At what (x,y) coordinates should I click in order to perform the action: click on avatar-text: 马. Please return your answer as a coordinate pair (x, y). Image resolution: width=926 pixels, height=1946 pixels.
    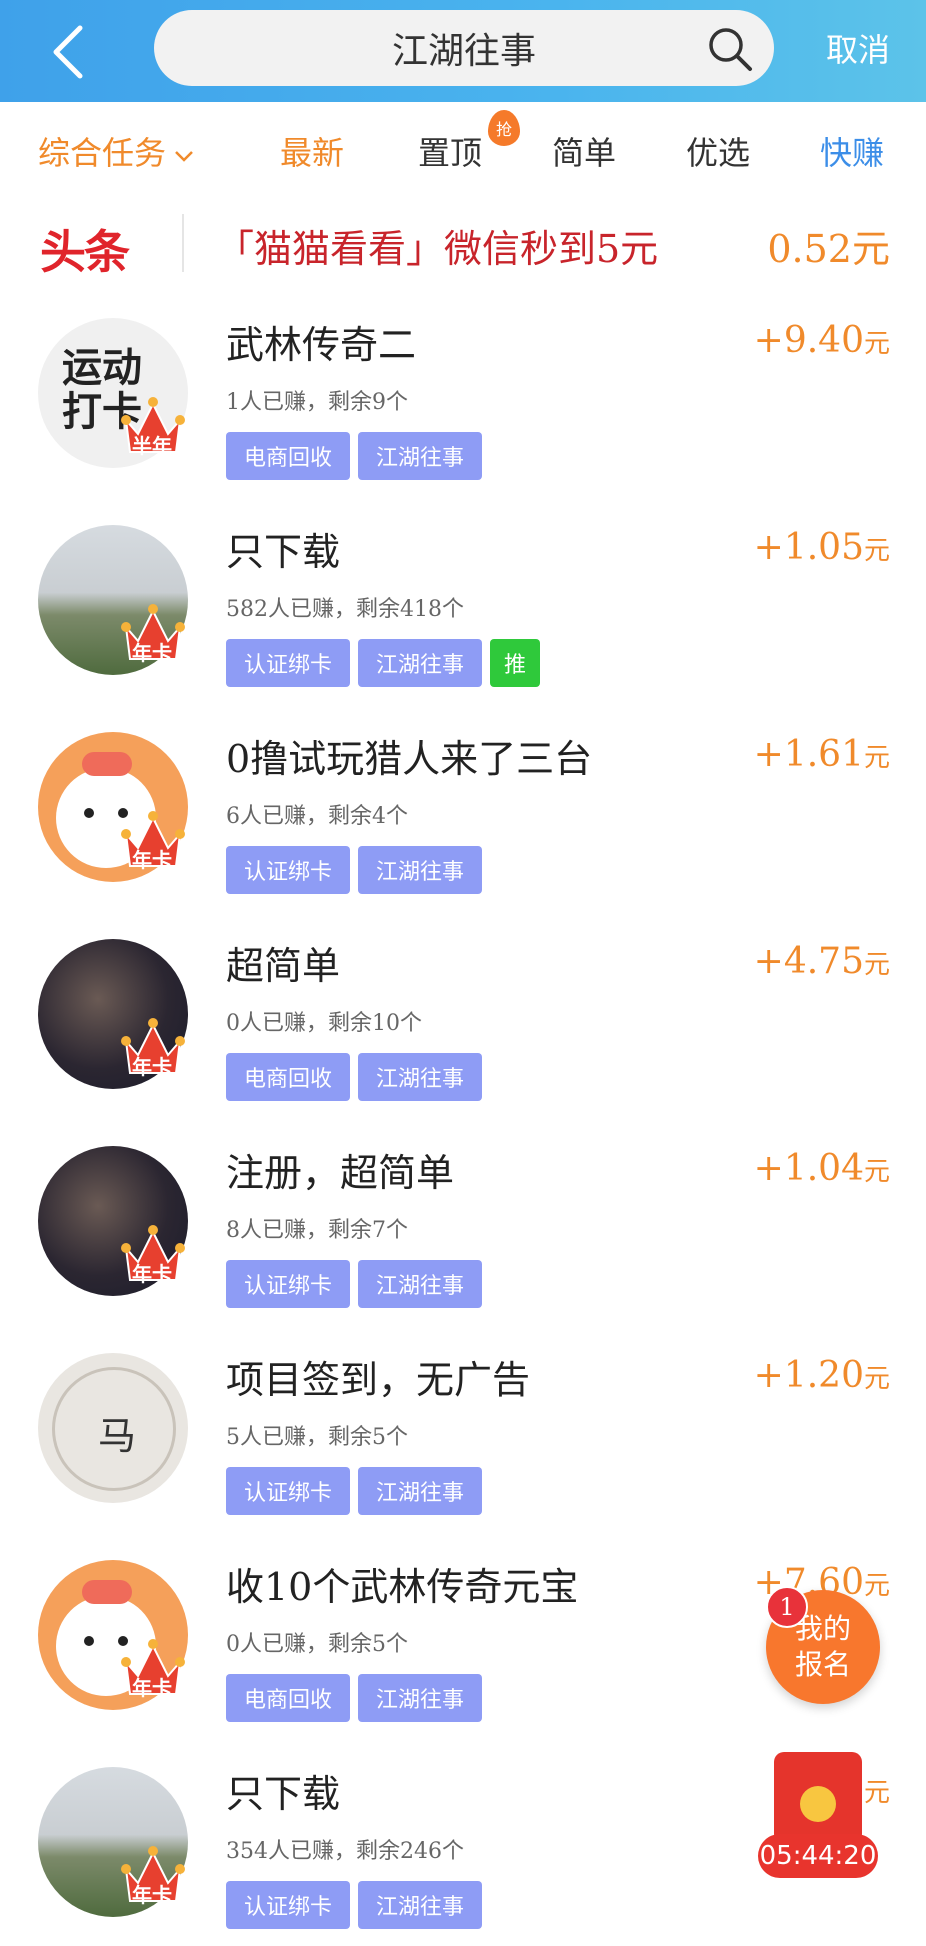
    Looking at the image, I should click on (117, 1436).